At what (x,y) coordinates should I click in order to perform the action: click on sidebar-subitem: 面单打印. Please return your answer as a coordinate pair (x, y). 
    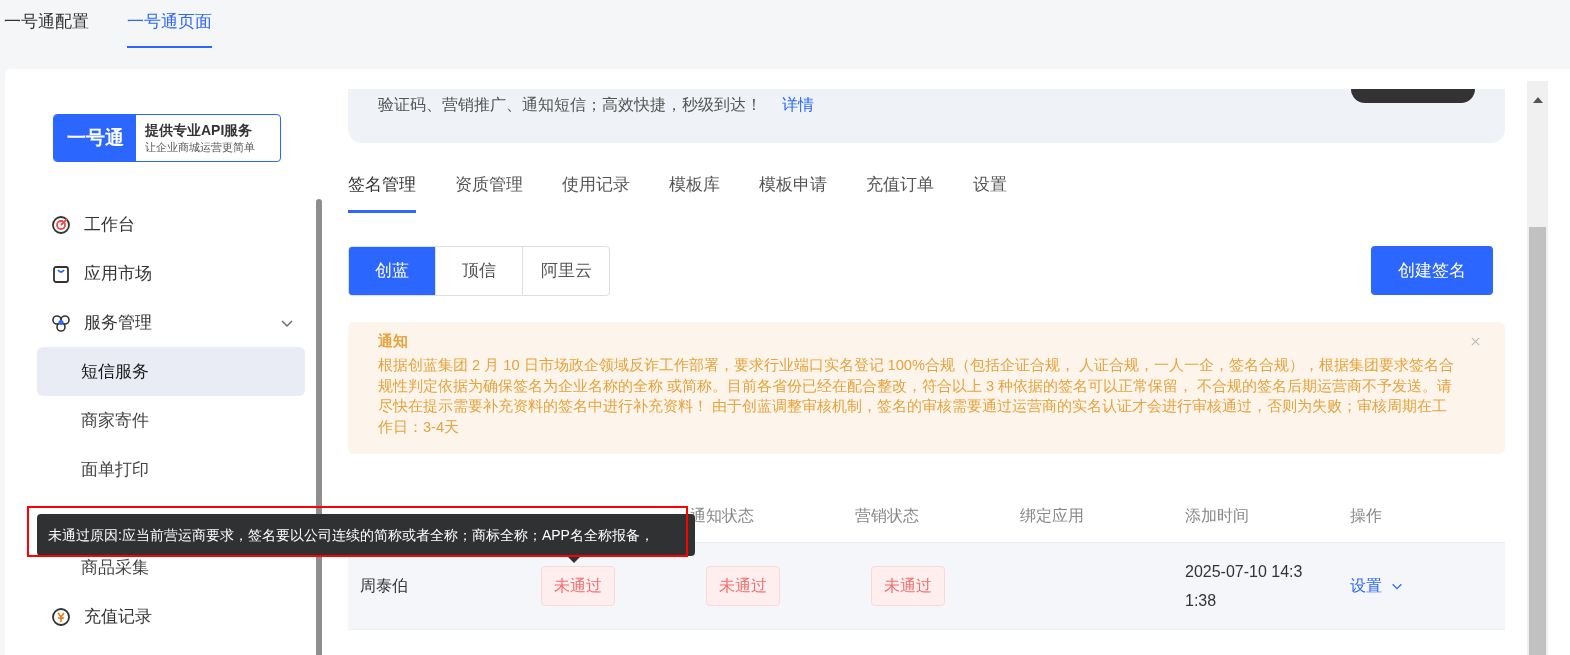
    Looking at the image, I should click on (171, 469).